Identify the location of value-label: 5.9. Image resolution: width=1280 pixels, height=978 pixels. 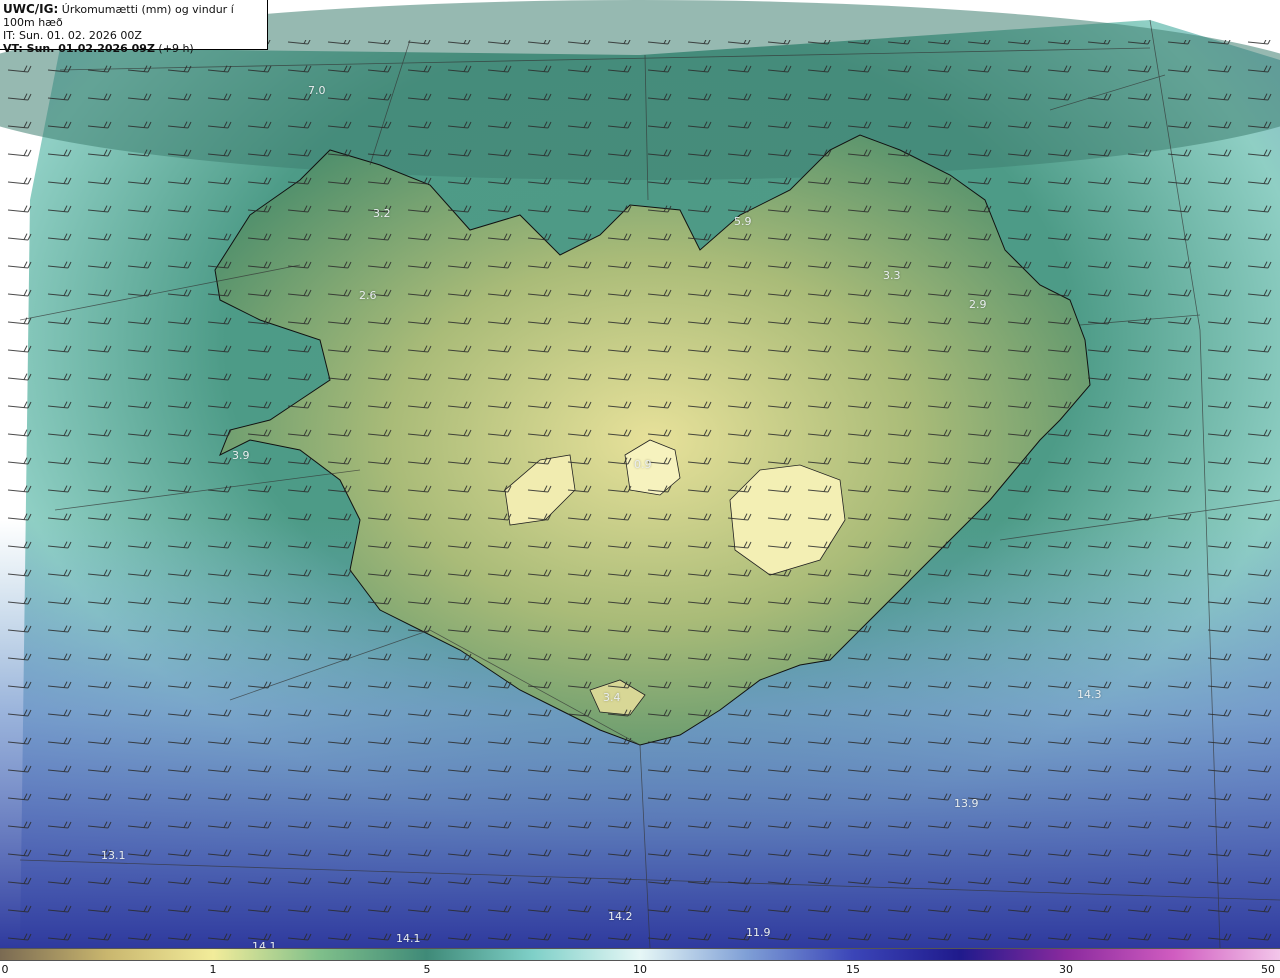
(743, 221).